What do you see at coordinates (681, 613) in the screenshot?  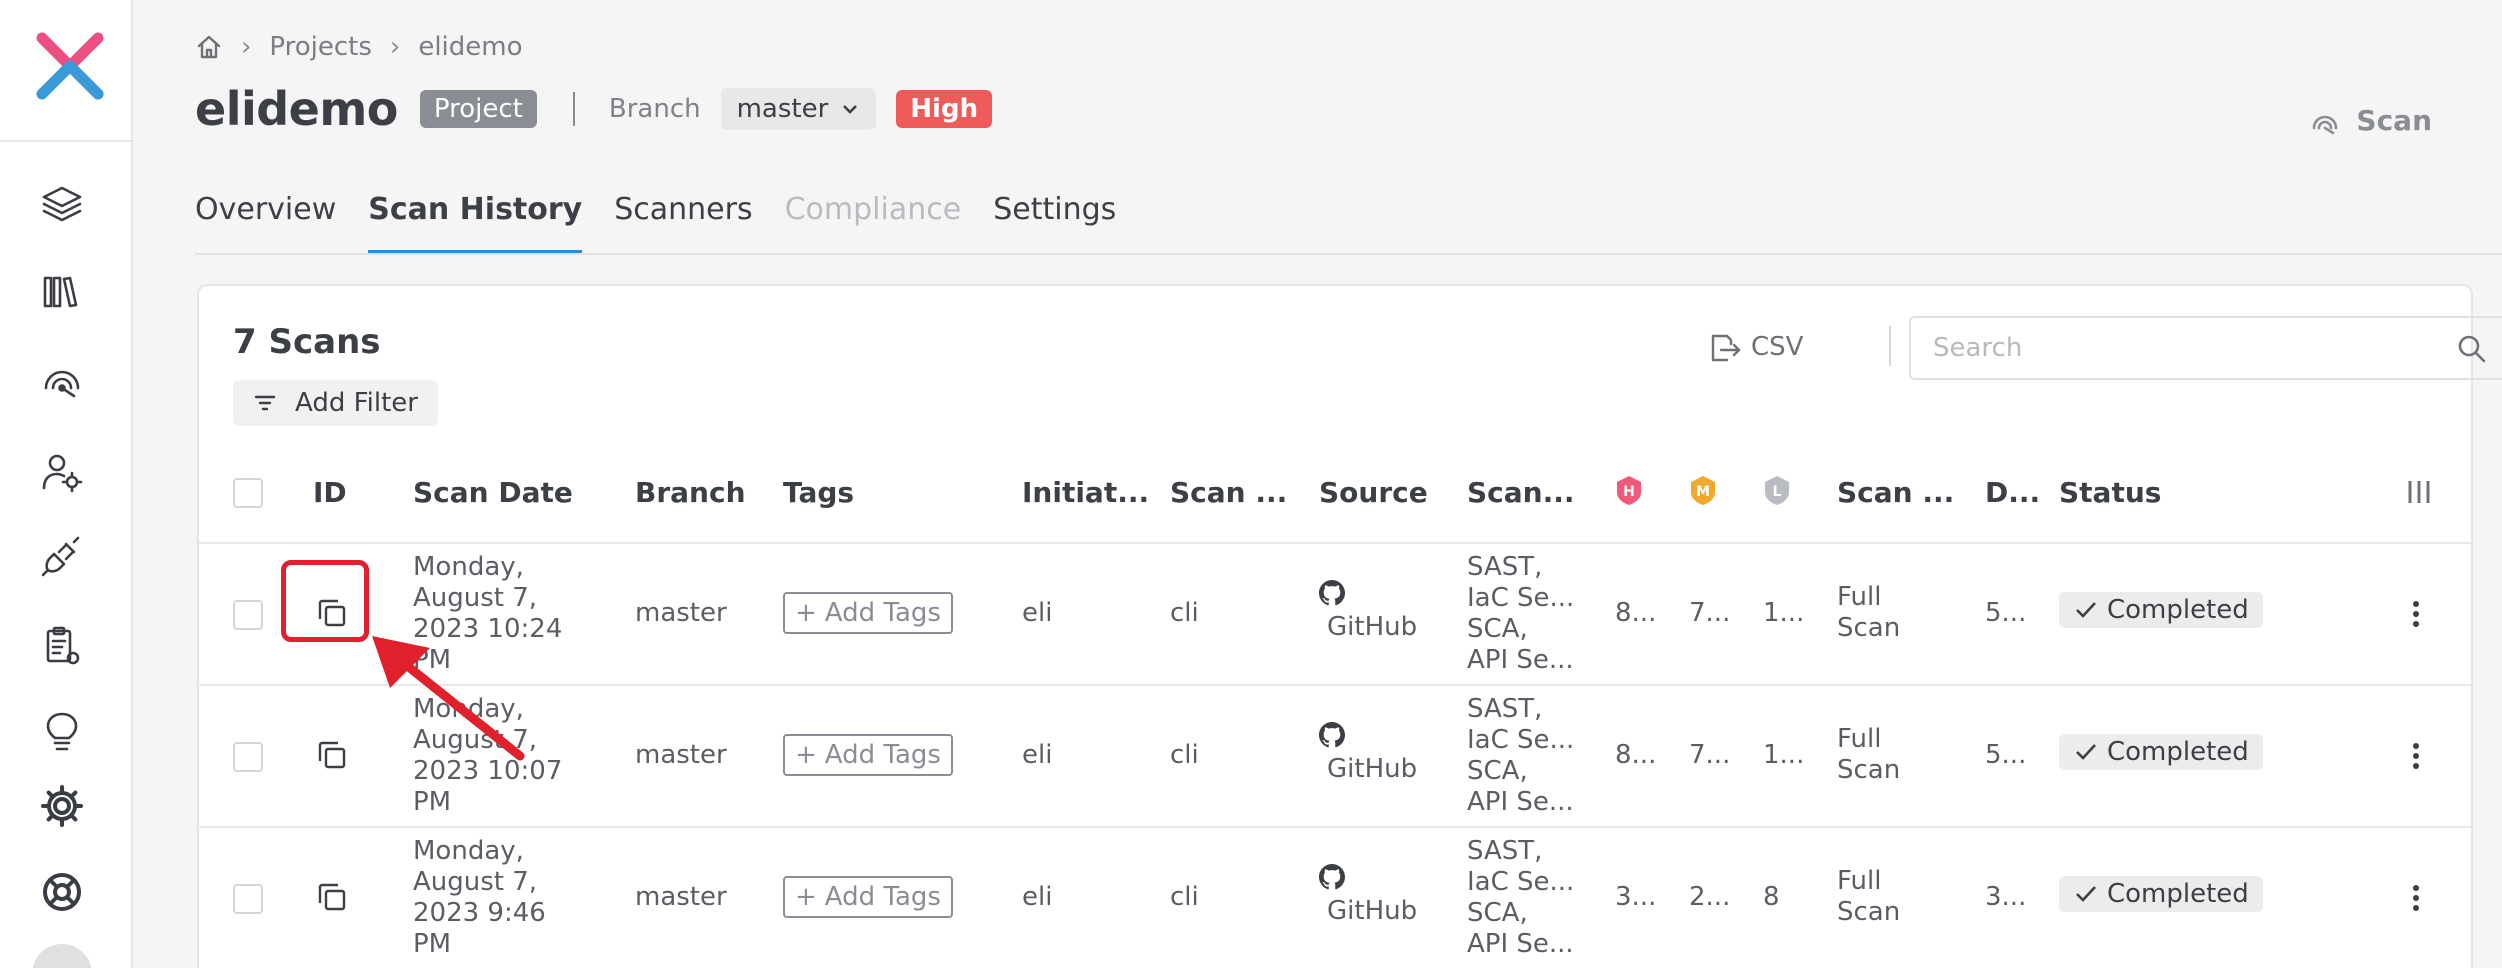 I see `branch-cell: master` at bounding box center [681, 613].